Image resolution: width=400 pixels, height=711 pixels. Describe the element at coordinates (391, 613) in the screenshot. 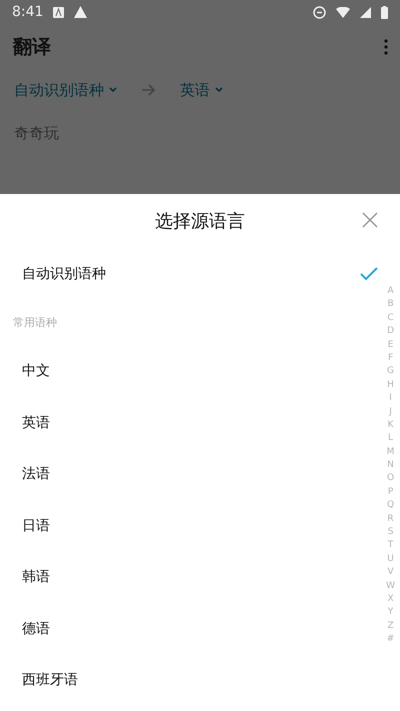

I see `index-letter: Y` at that location.